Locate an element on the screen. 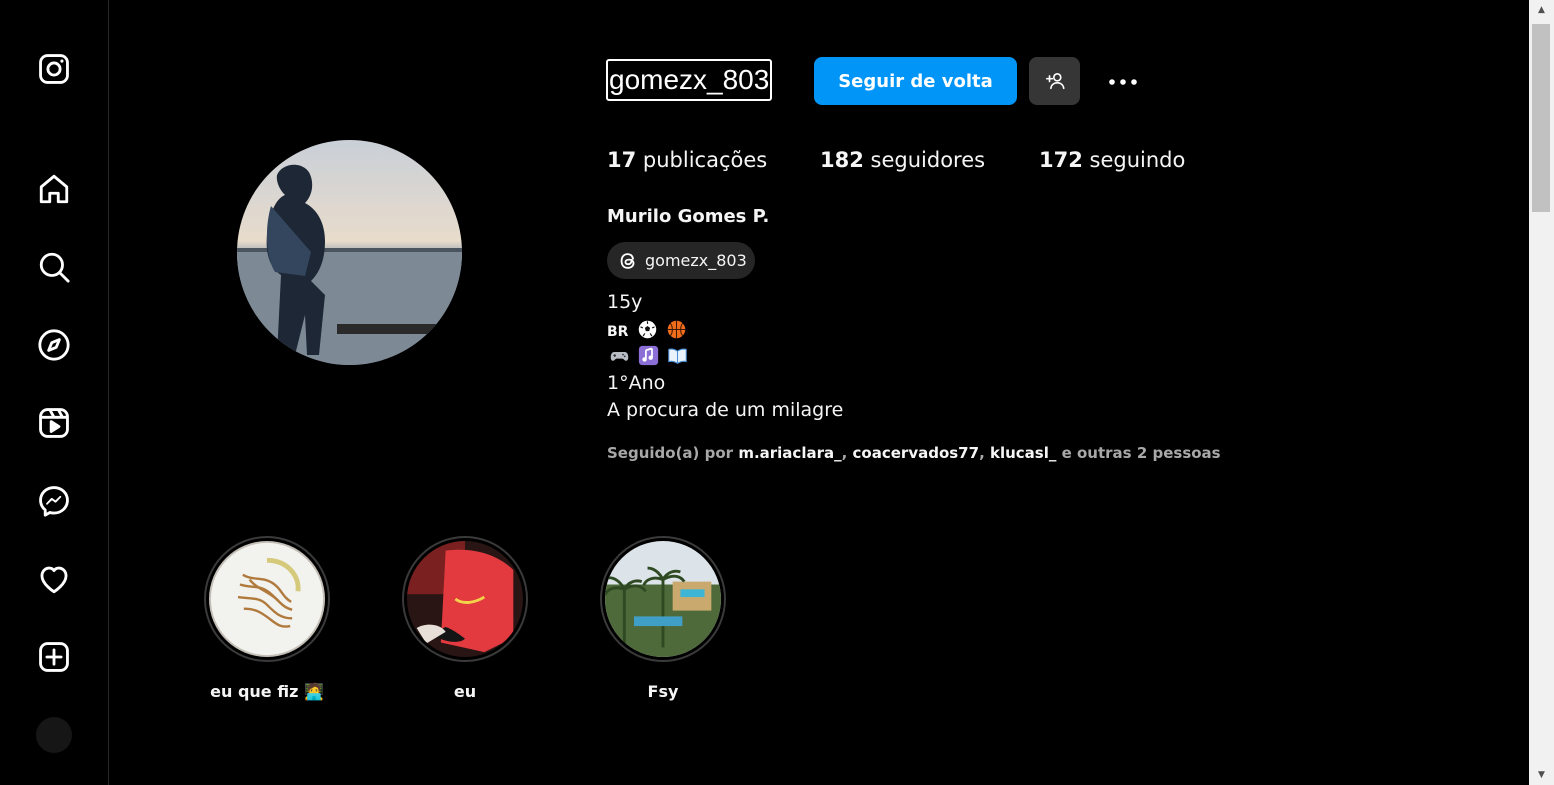  reels-icon is located at coordinates (54, 423).